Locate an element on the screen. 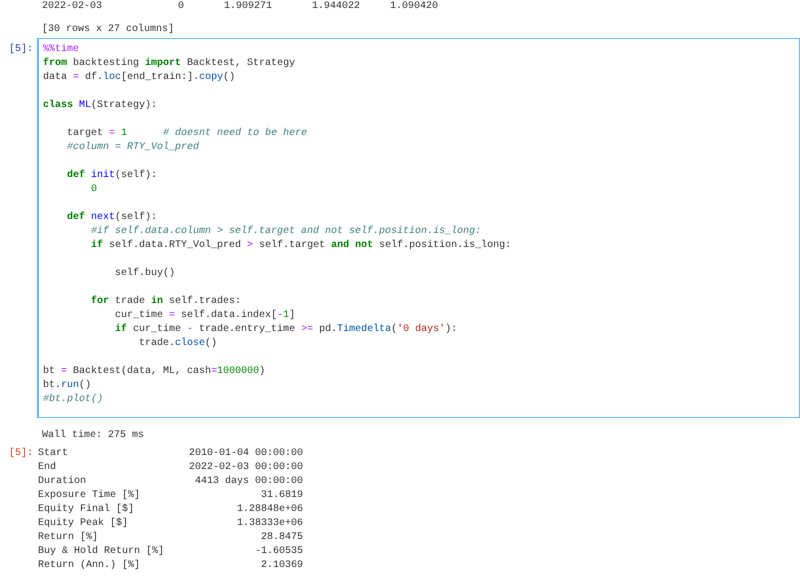  code-line: if self.data.RTY_Vol_pred > self.target and not self.position.is_long: is located at coordinates (301, 246).